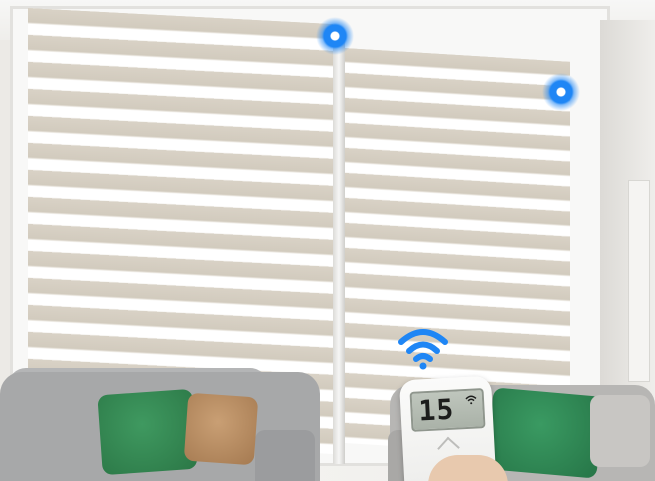 The width and height of the screenshot is (655, 481). I want to click on wall-column, so click(639, 281).